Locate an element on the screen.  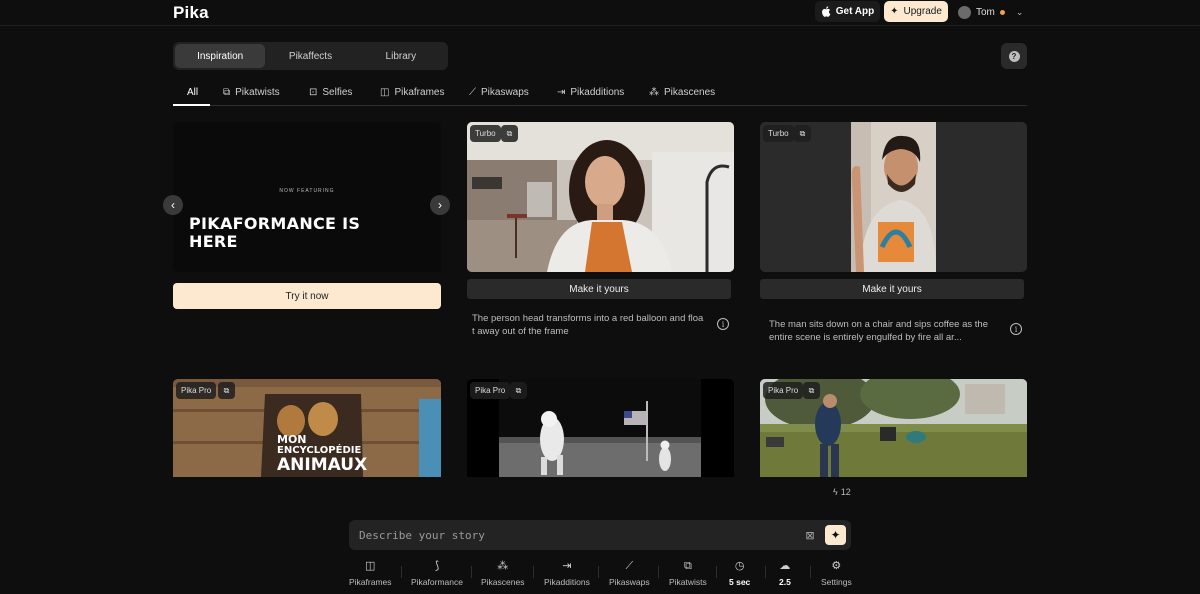
category-pikatwists-label: Pikatwists is located at coordinates (257, 92).